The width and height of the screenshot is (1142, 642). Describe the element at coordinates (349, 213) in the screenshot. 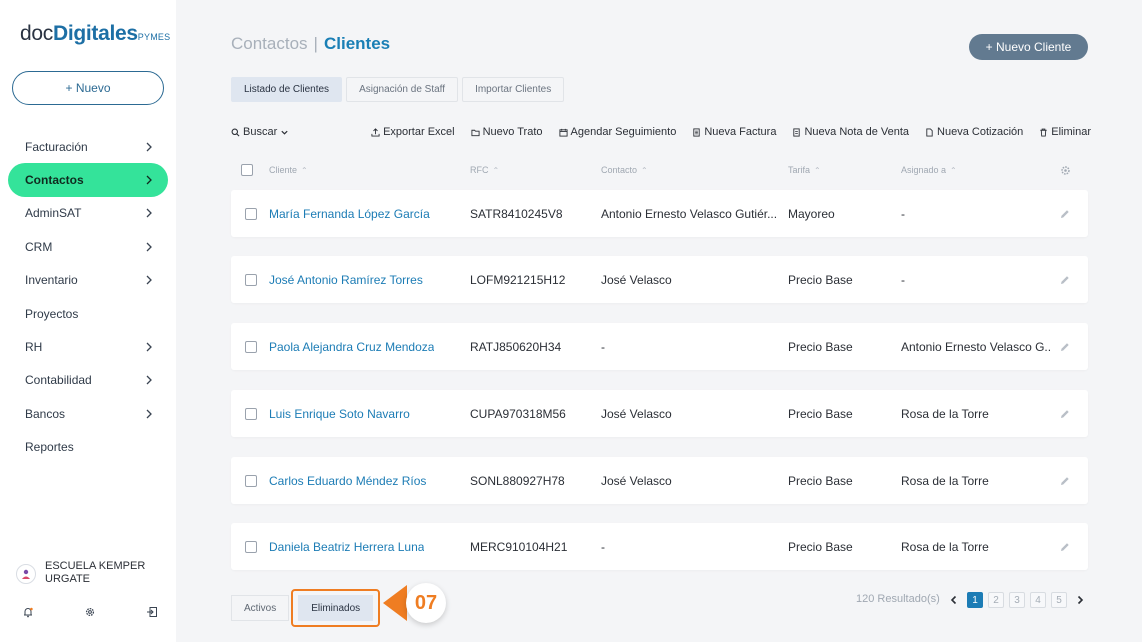

I see `client-name-link: María Fernanda López García` at that location.